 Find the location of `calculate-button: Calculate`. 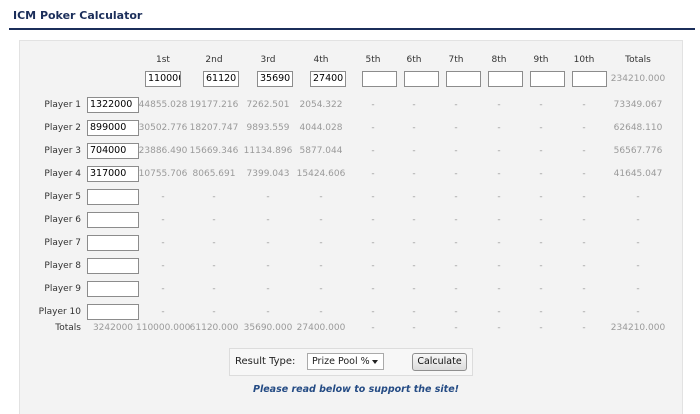

calculate-button: Calculate is located at coordinates (439, 362).